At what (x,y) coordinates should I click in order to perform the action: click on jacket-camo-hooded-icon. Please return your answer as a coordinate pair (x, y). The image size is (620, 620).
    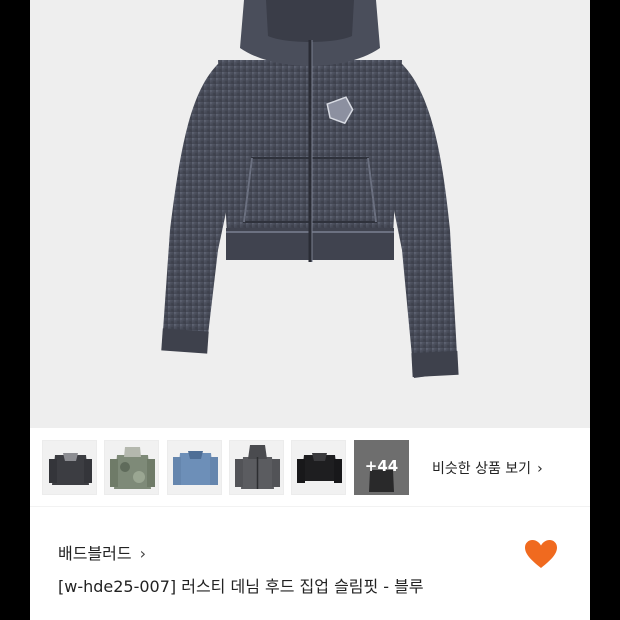
    Looking at the image, I should click on (132, 468).